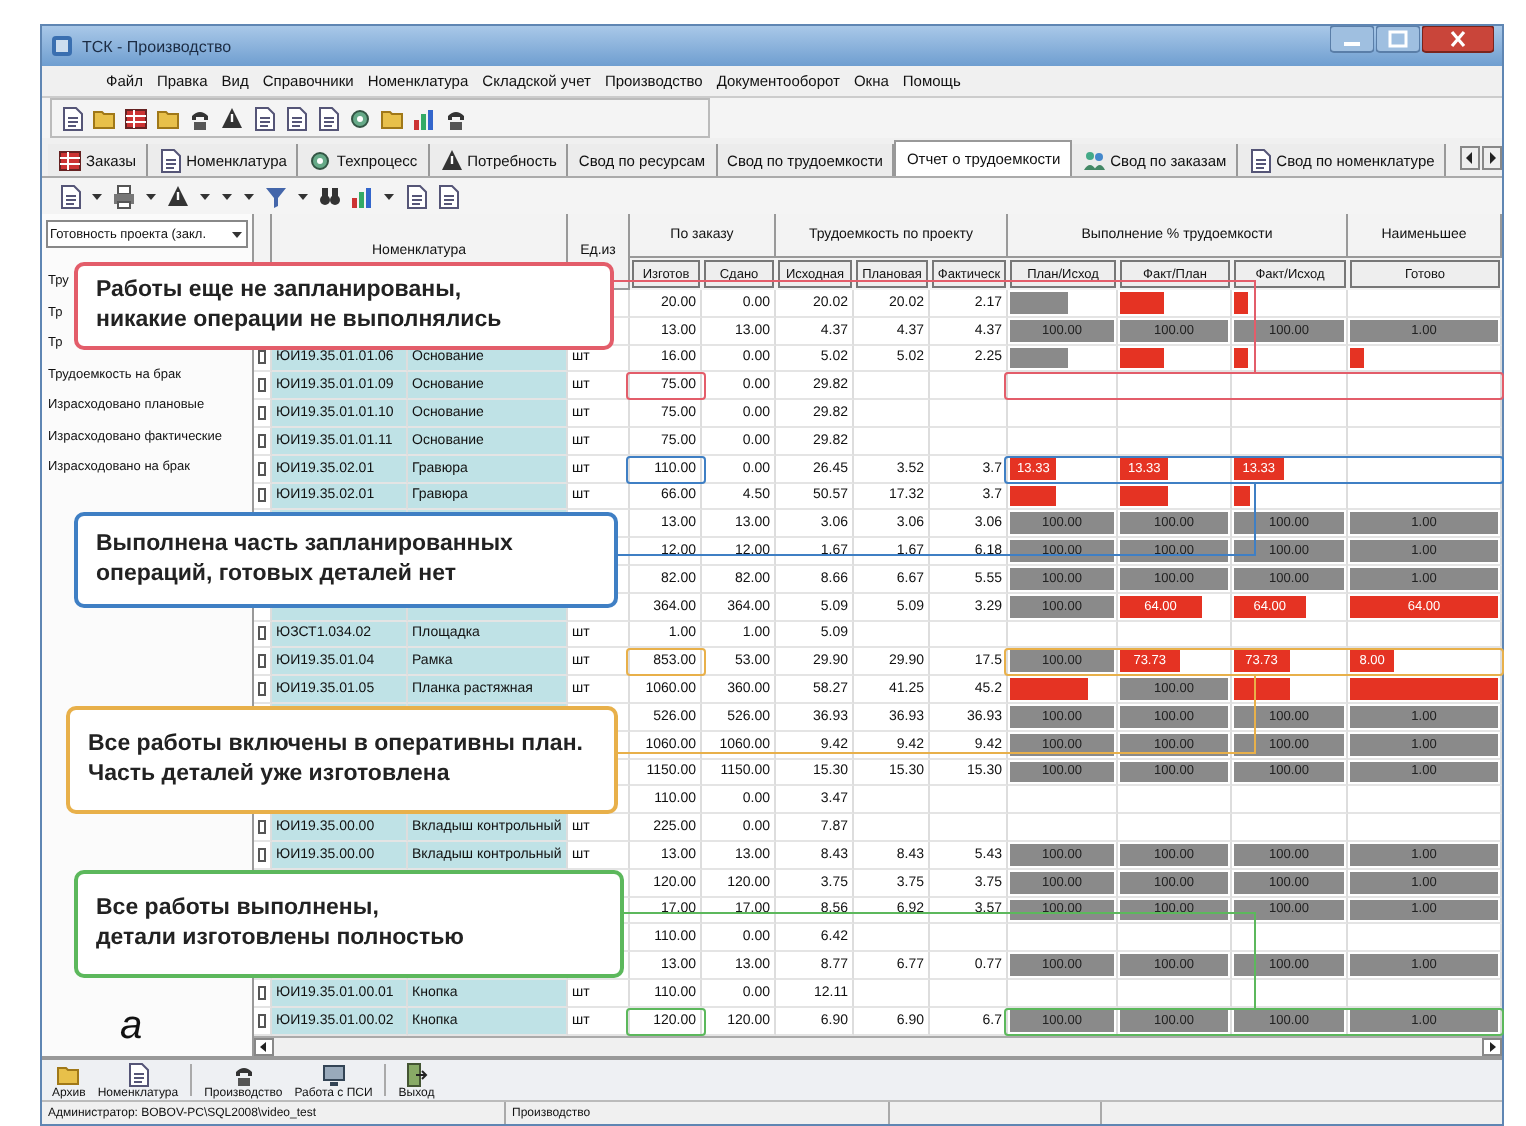 This screenshot has height=1126, width=1526. What do you see at coordinates (157, 46) in the screenshot?
I see `window-title: ТСК - Производство` at bounding box center [157, 46].